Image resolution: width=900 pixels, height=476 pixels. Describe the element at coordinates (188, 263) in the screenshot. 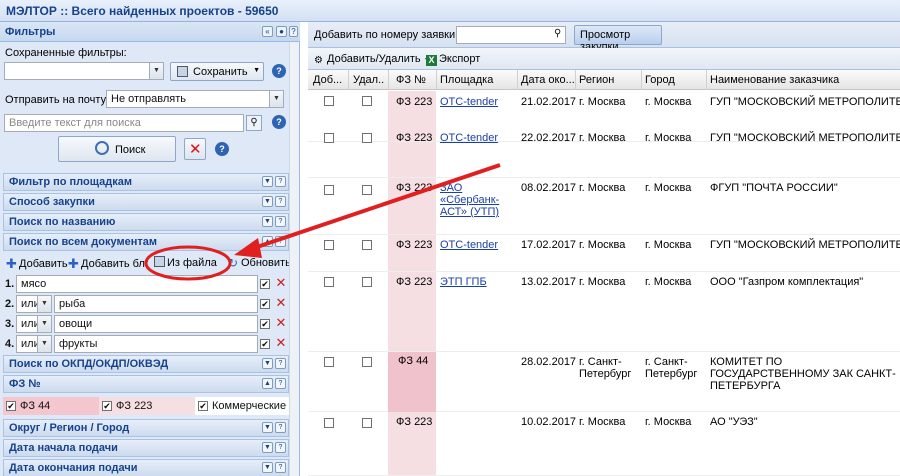

I see `highlight-circle` at that location.